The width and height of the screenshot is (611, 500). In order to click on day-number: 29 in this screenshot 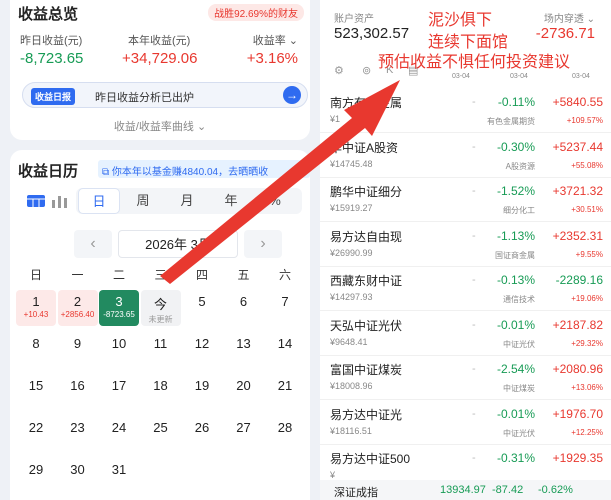, I will do `click(36, 469)`.